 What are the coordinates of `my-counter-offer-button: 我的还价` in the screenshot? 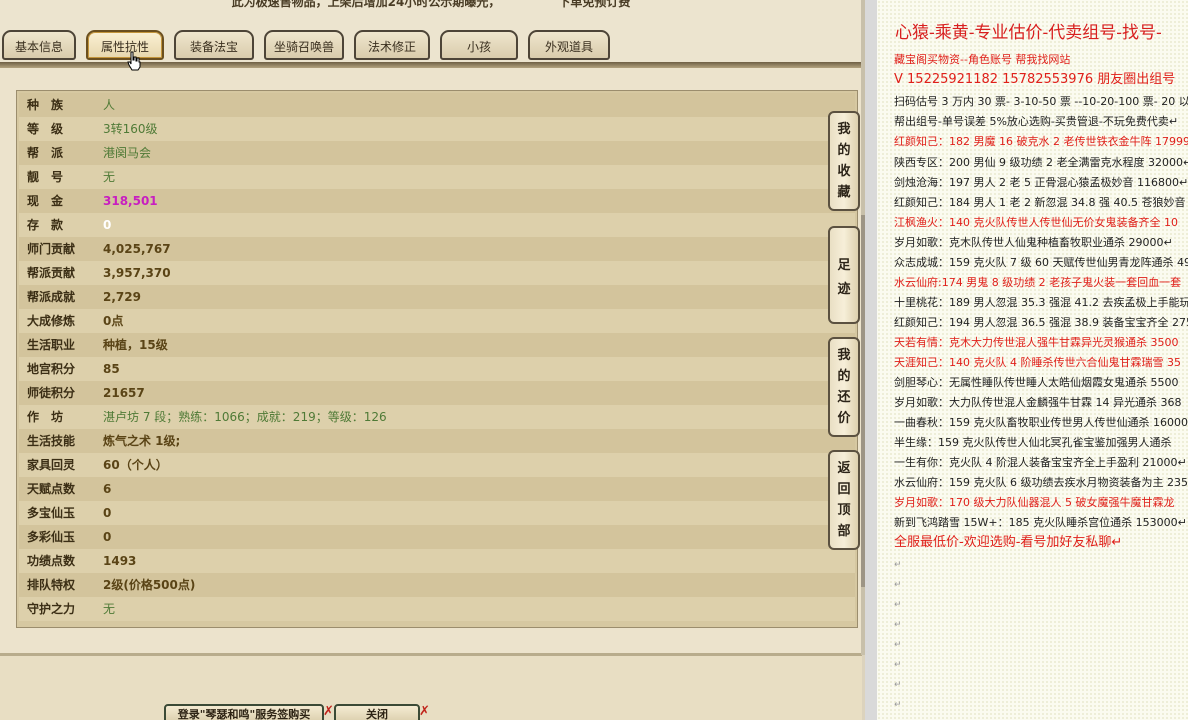 It's located at (844, 387).